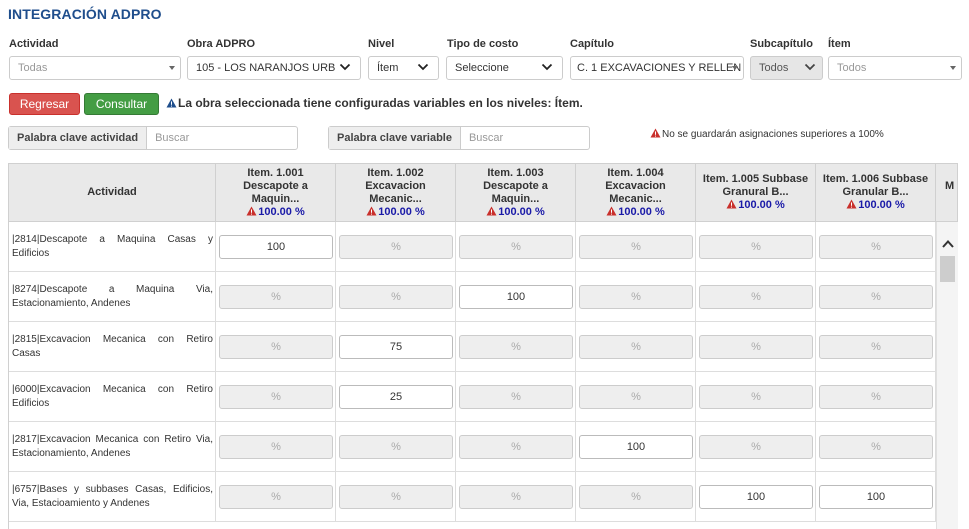 The width and height of the screenshot is (969, 529). What do you see at coordinates (655, 133) in the screenshot?
I see `warning-icon` at bounding box center [655, 133].